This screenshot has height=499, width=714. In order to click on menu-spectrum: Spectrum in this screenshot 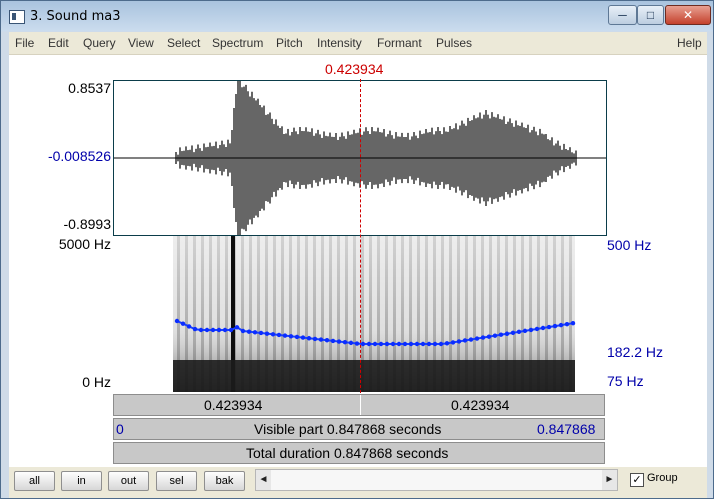, I will do `click(237, 43)`.